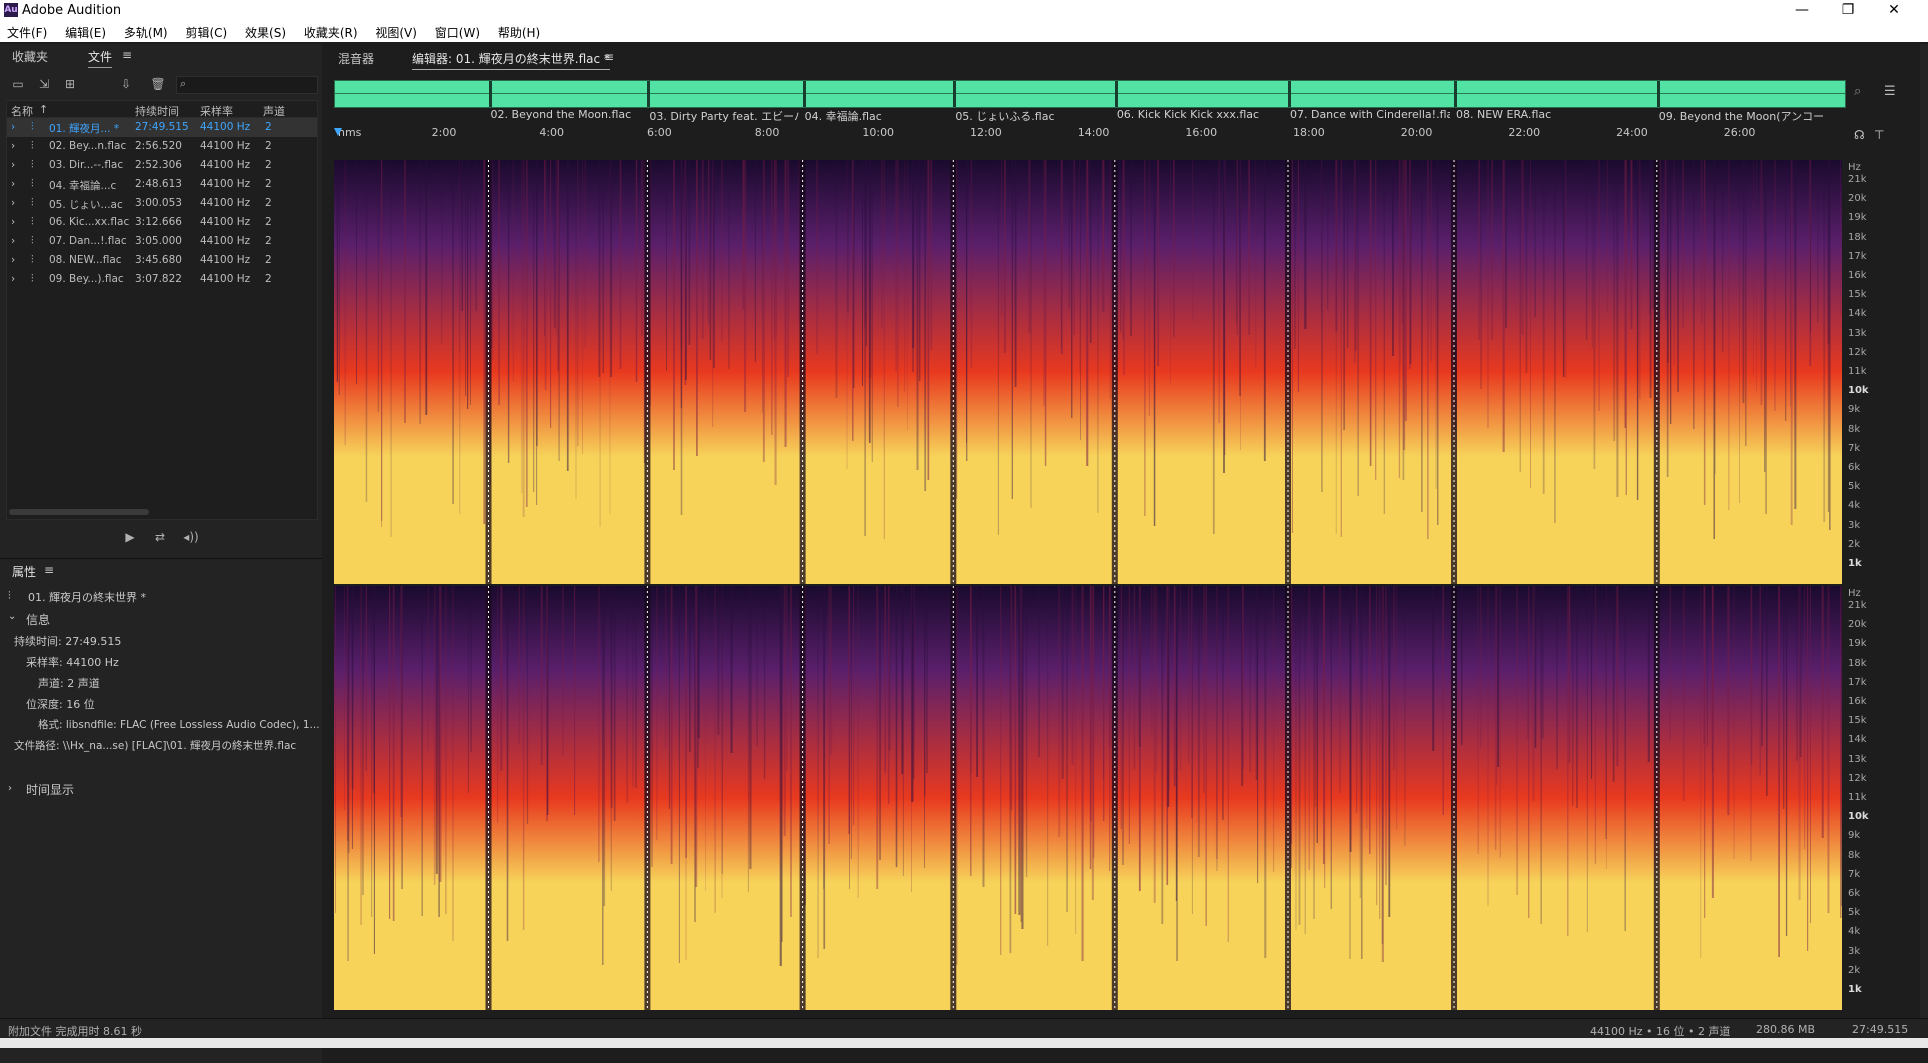  Describe the element at coordinates (38, 619) in the screenshot. I see `info-section-title: 信息` at that location.